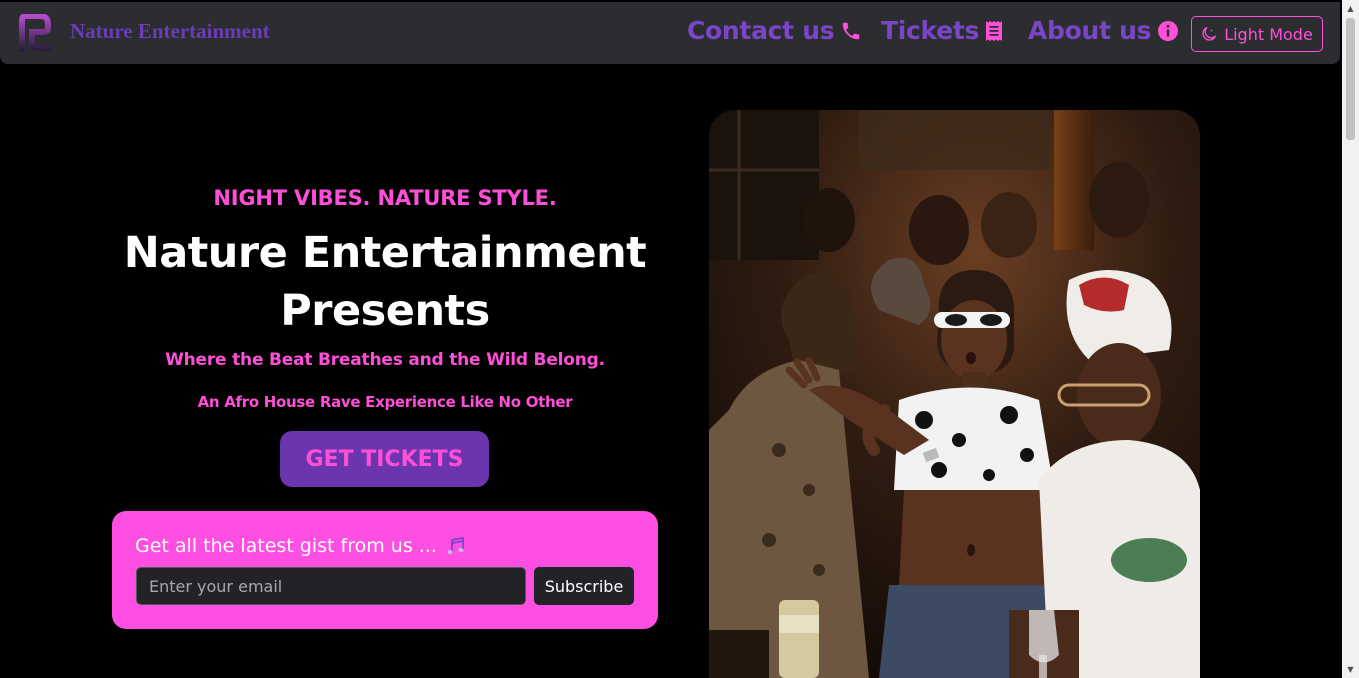 Image resolution: width=1359 pixels, height=678 pixels. What do you see at coordinates (385, 198) in the screenshot?
I see `hero-tagline: NIGHT VIBES. NATURE STYLE.` at bounding box center [385, 198].